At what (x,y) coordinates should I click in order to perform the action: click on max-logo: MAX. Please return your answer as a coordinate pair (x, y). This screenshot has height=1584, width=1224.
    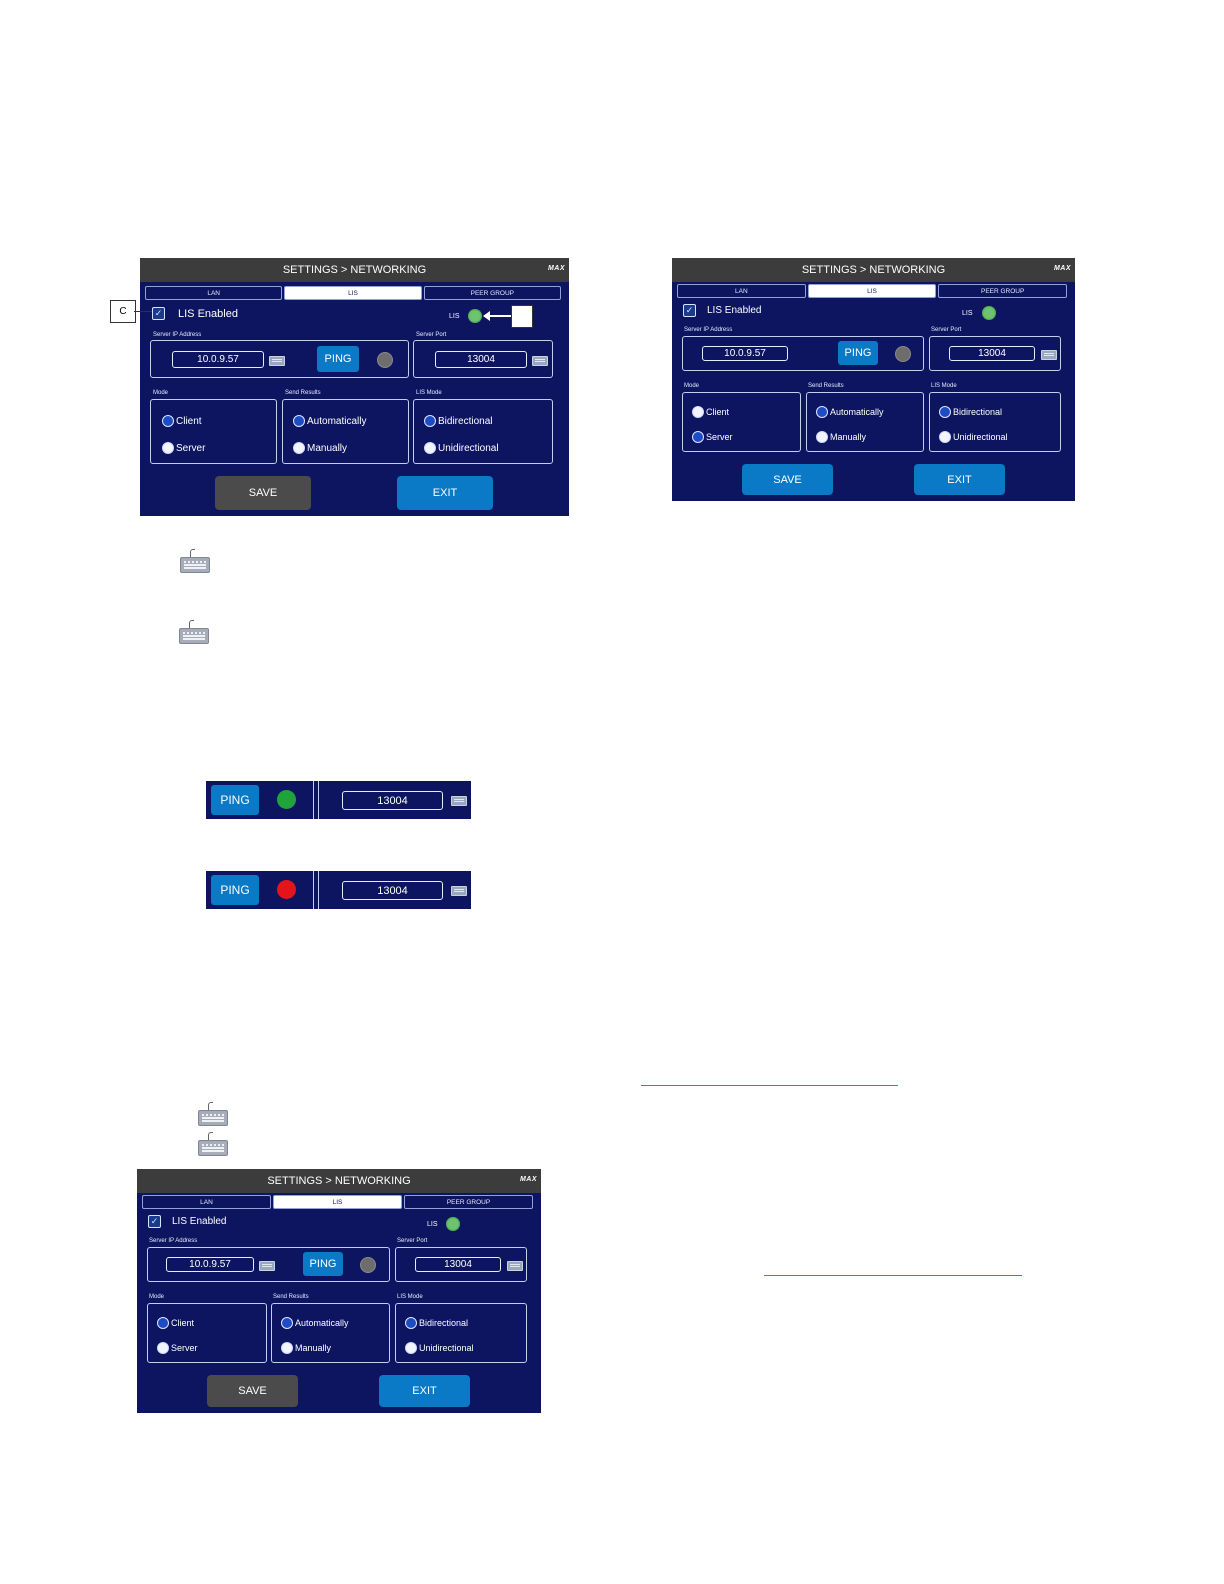
    Looking at the image, I should click on (1062, 268).